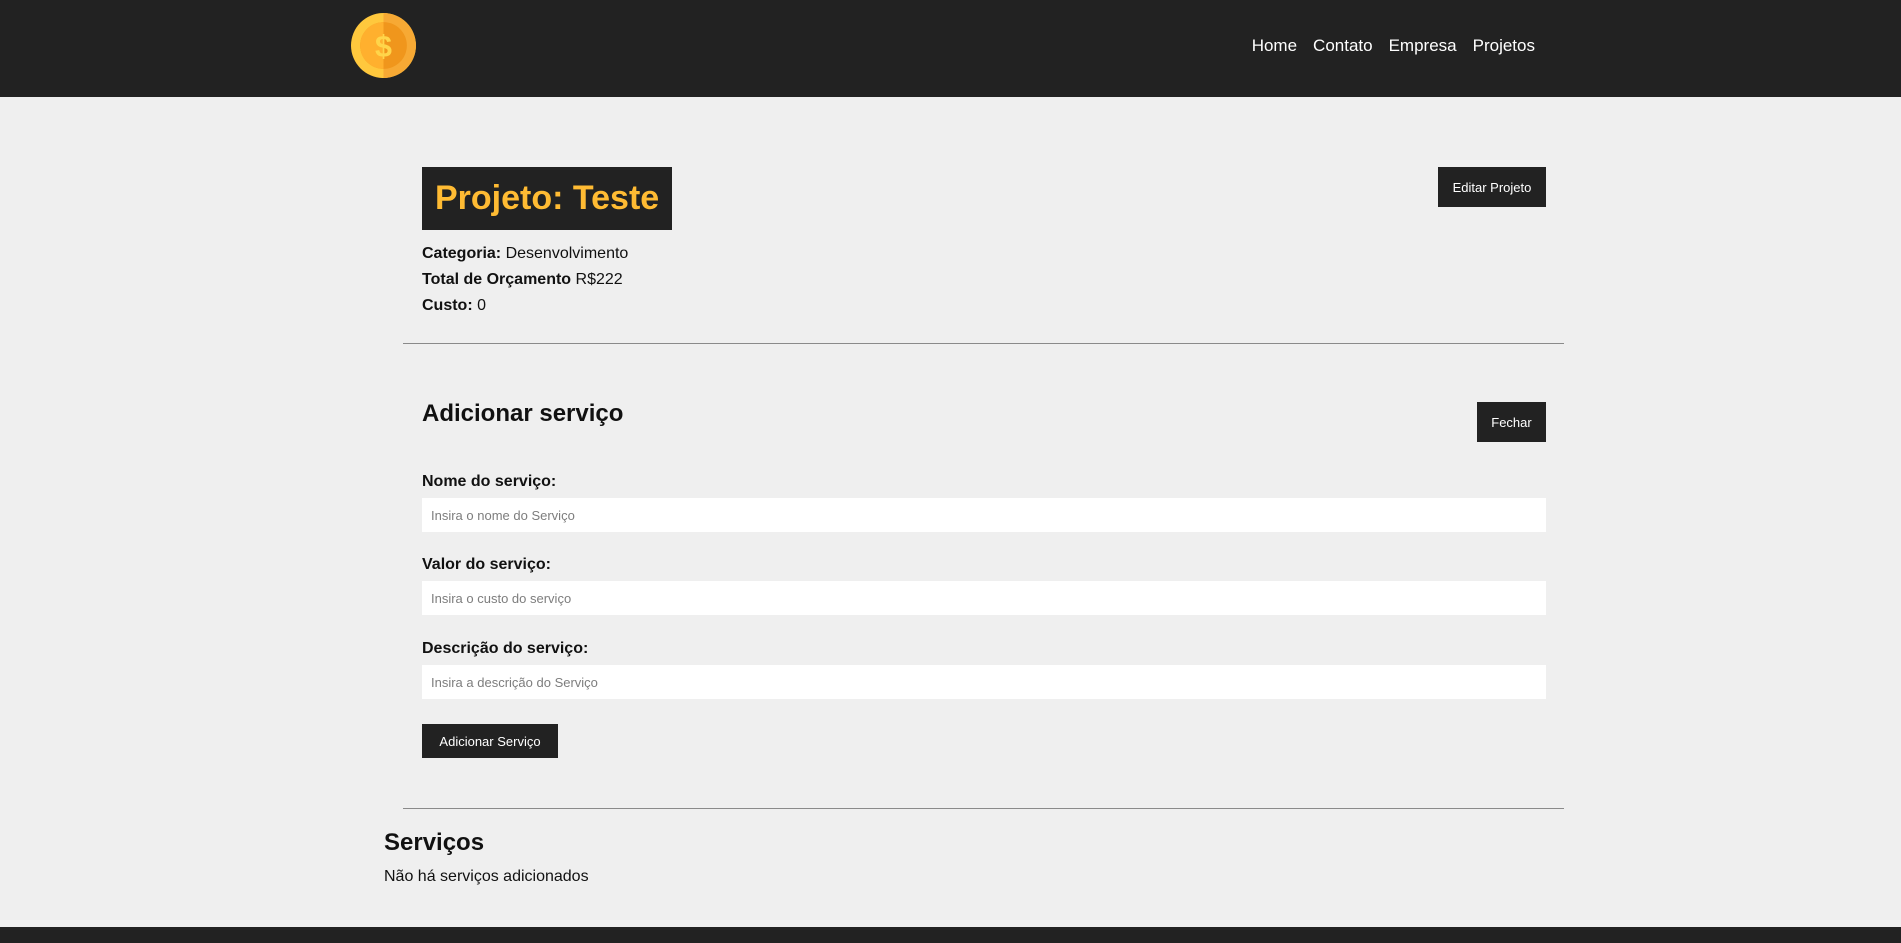  Describe the element at coordinates (984, 515) in the screenshot. I see `service-name-input` at that location.